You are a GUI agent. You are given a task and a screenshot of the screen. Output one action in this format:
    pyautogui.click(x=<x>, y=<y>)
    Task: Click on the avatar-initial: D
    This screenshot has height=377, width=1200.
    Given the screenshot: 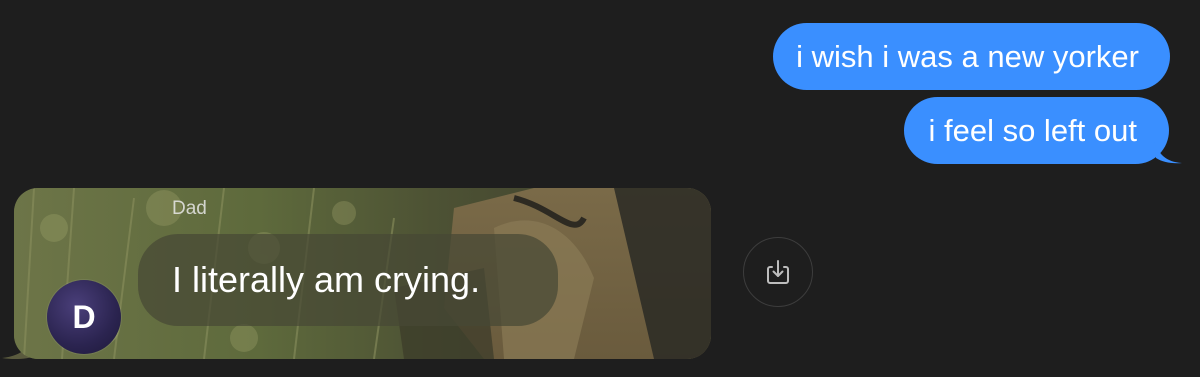 What is the action you would take?
    pyautogui.click(x=84, y=316)
    